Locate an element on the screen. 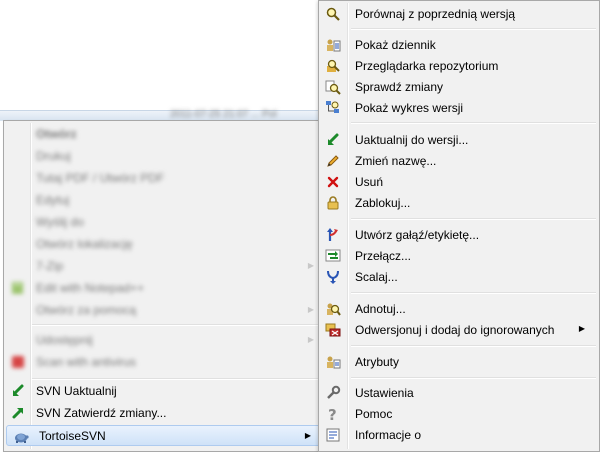  menu-item-diff-previous: Porównaj z poprzednią wersją is located at coordinates (459, 13).